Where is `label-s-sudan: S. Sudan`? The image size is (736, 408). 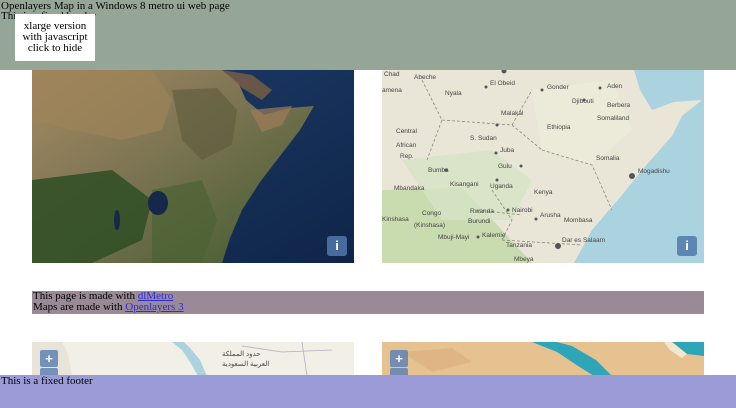 label-s-sudan: S. Sudan is located at coordinates (483, 138).